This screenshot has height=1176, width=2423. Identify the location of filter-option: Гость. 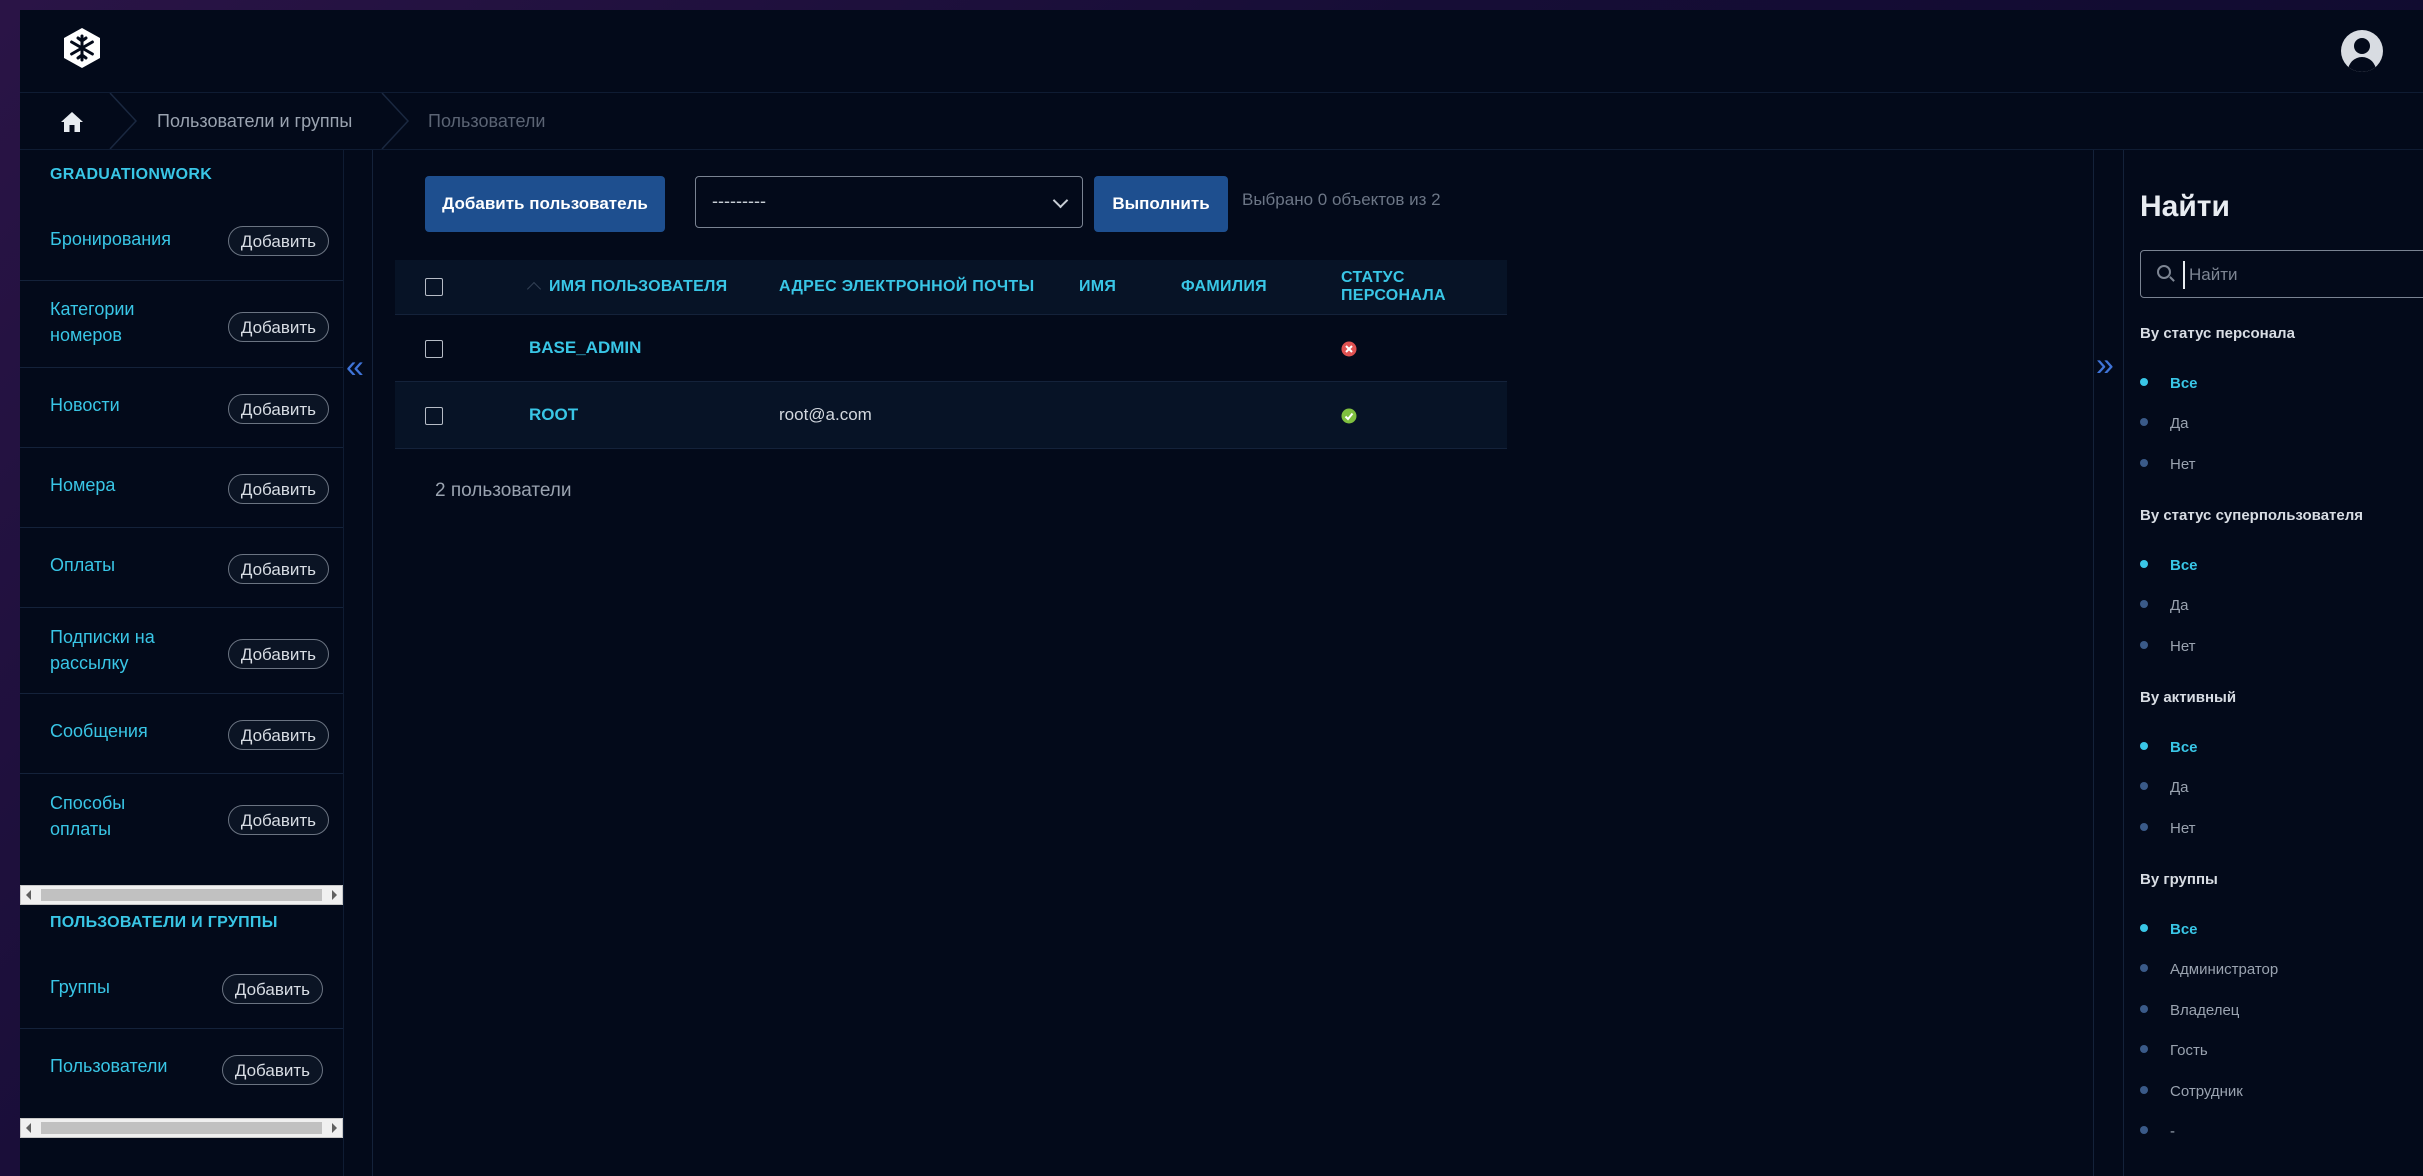
(2174, 1050).